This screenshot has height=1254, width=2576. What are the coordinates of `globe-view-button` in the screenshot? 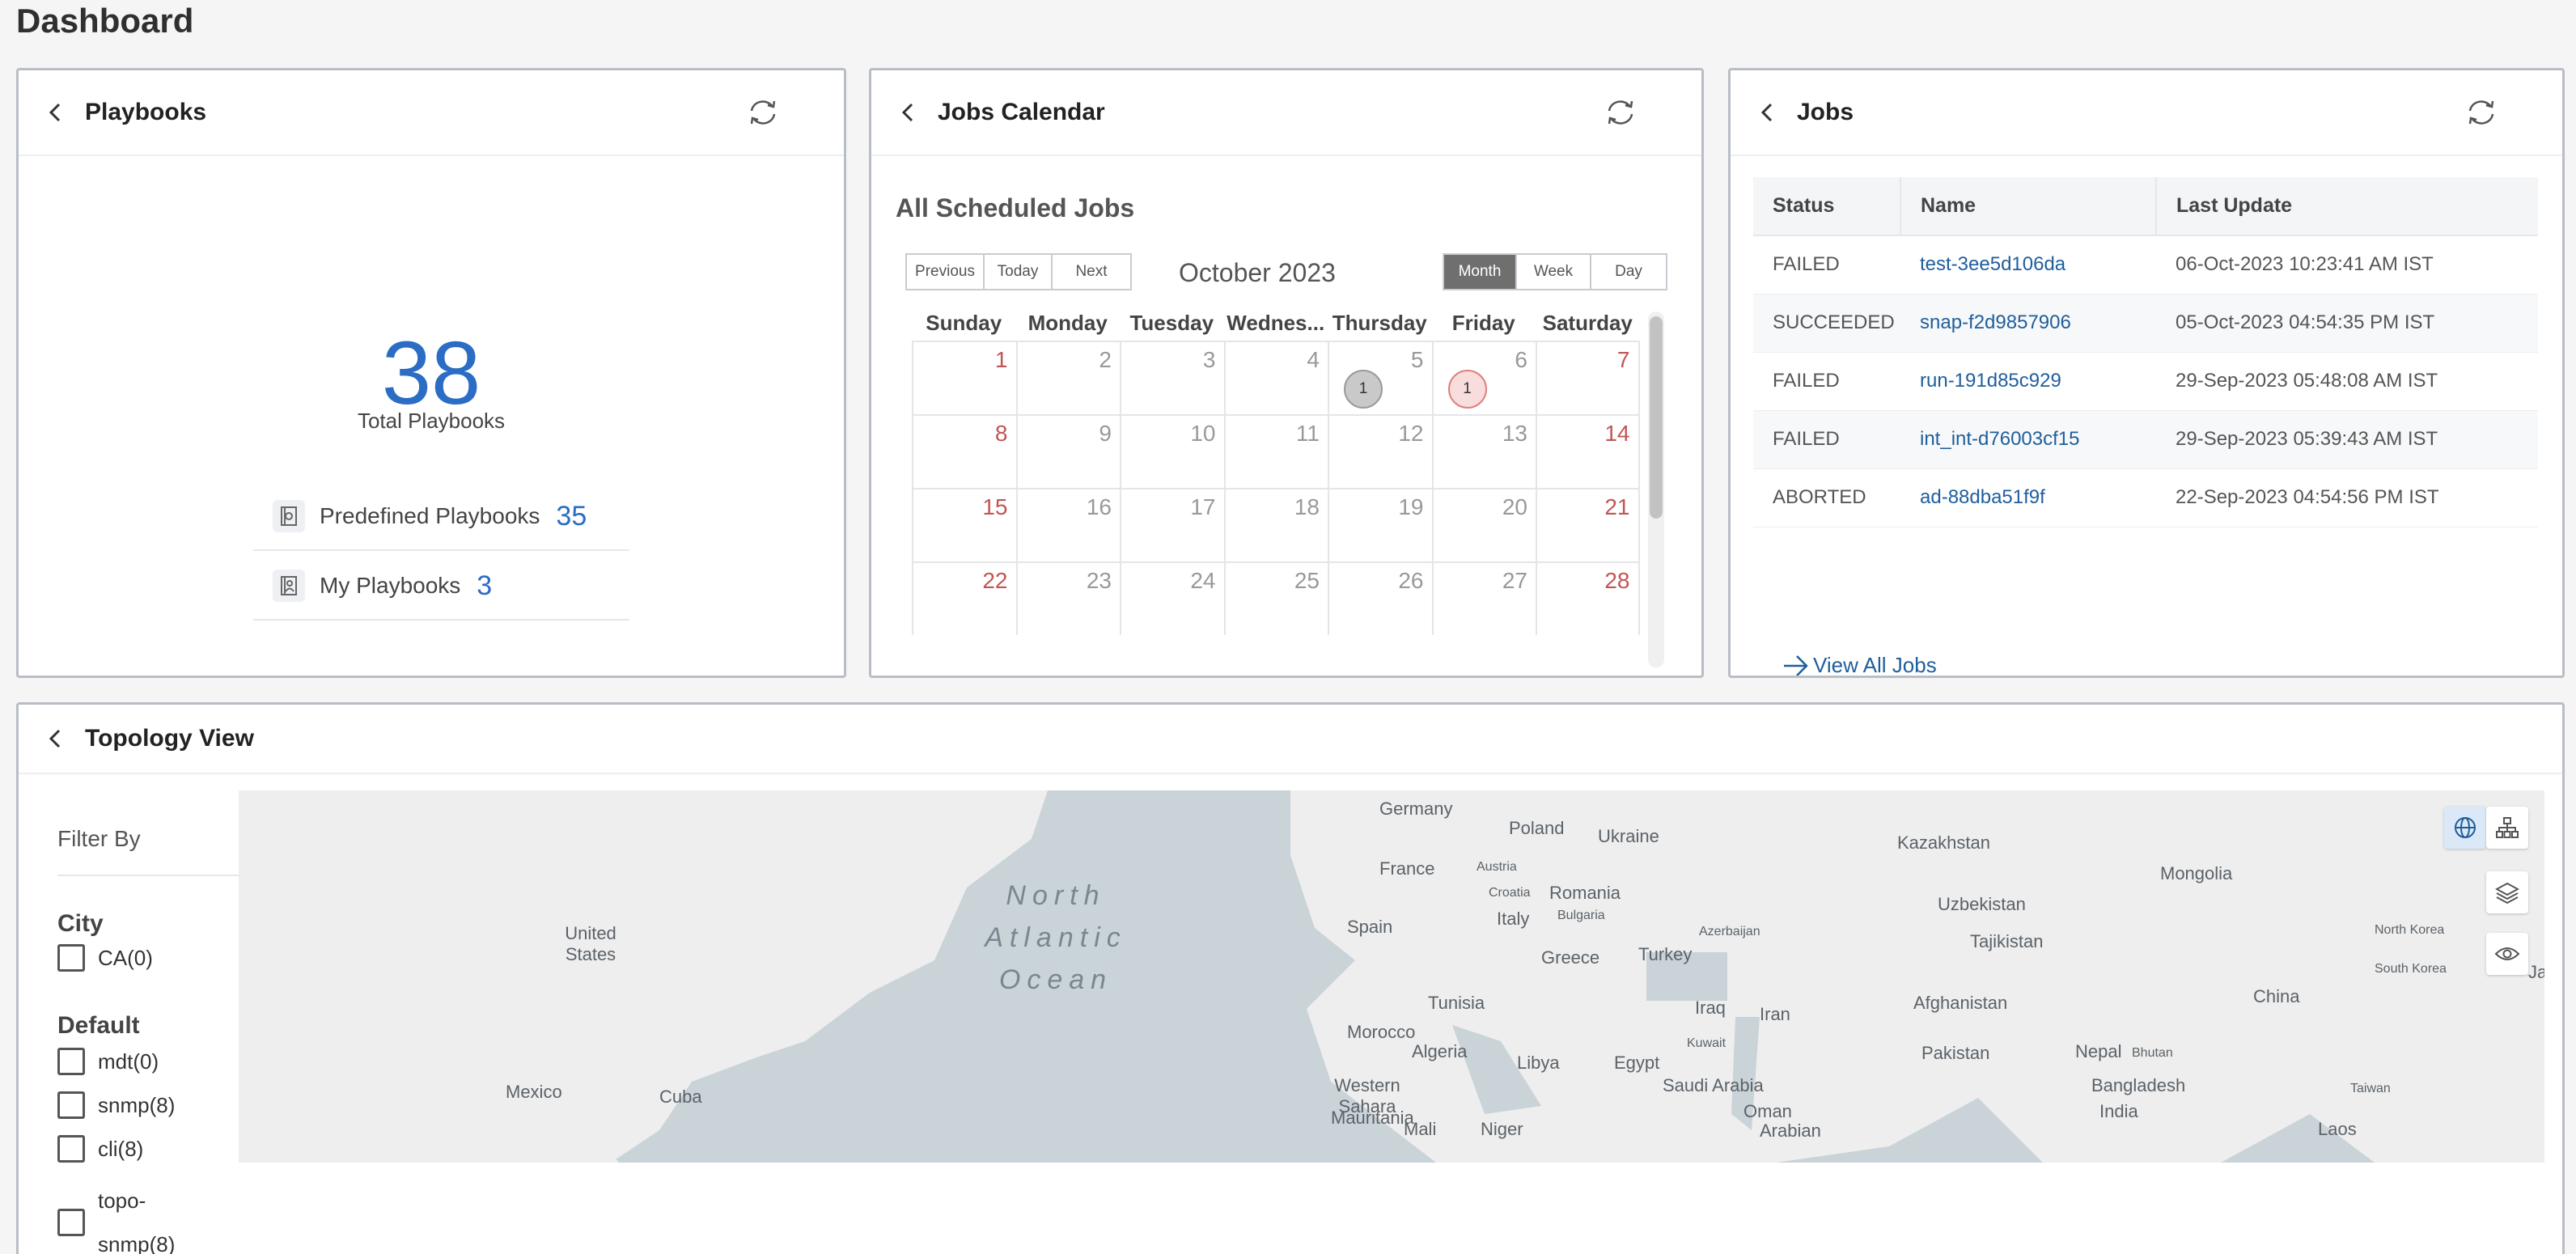 It's located at (2465, 828).